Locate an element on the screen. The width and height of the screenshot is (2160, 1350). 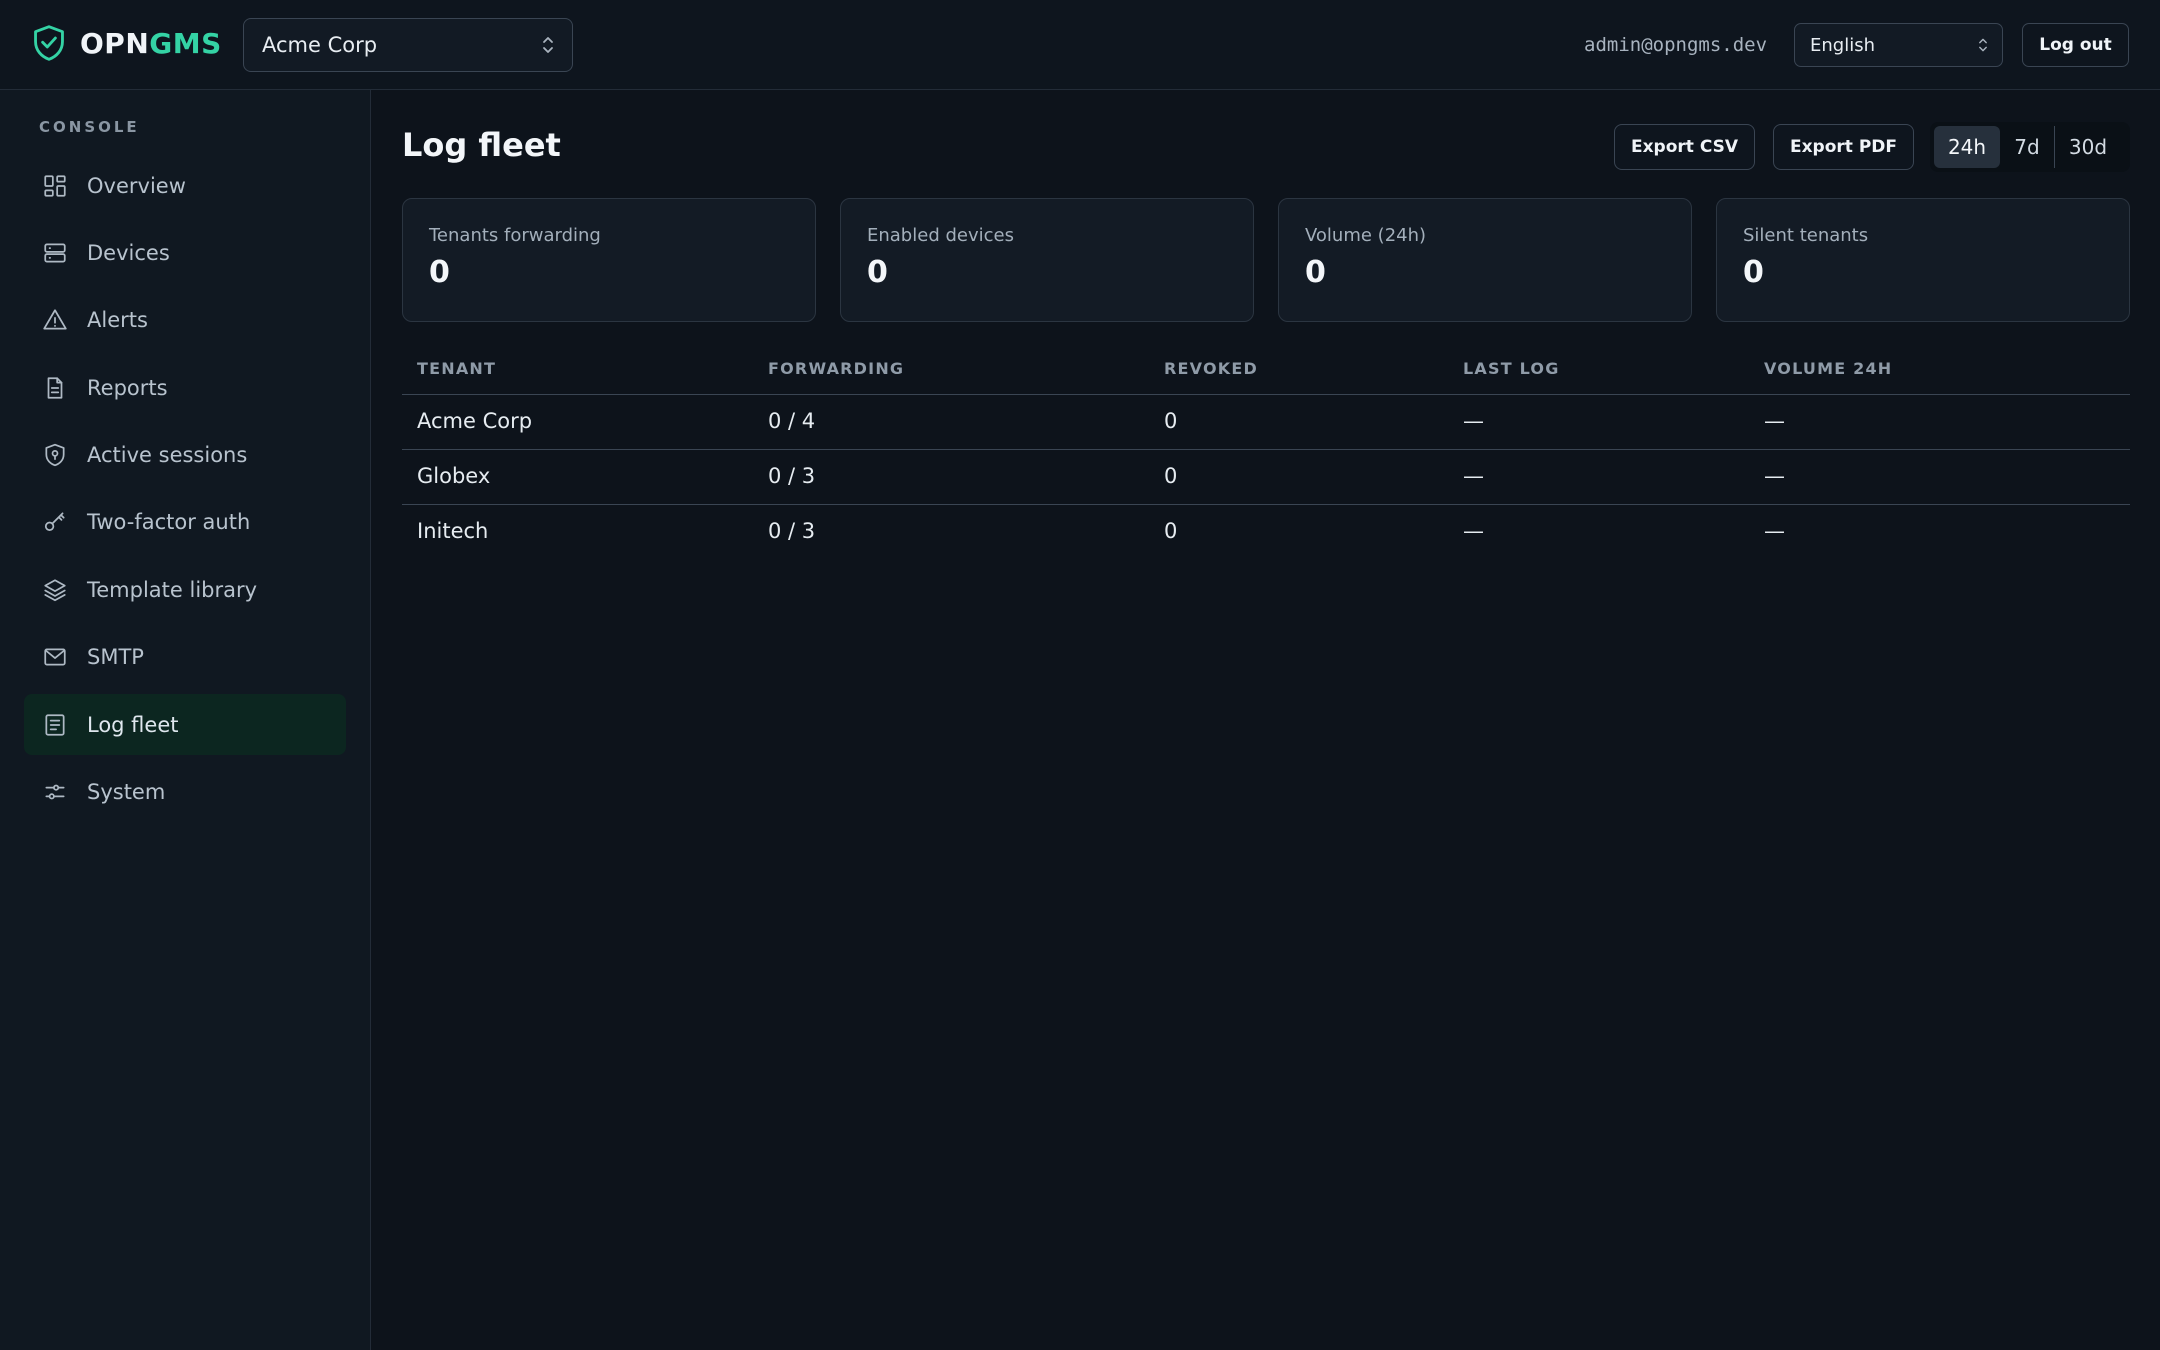
sidebar-item-label: Overview is located at coordinates (136, 185).